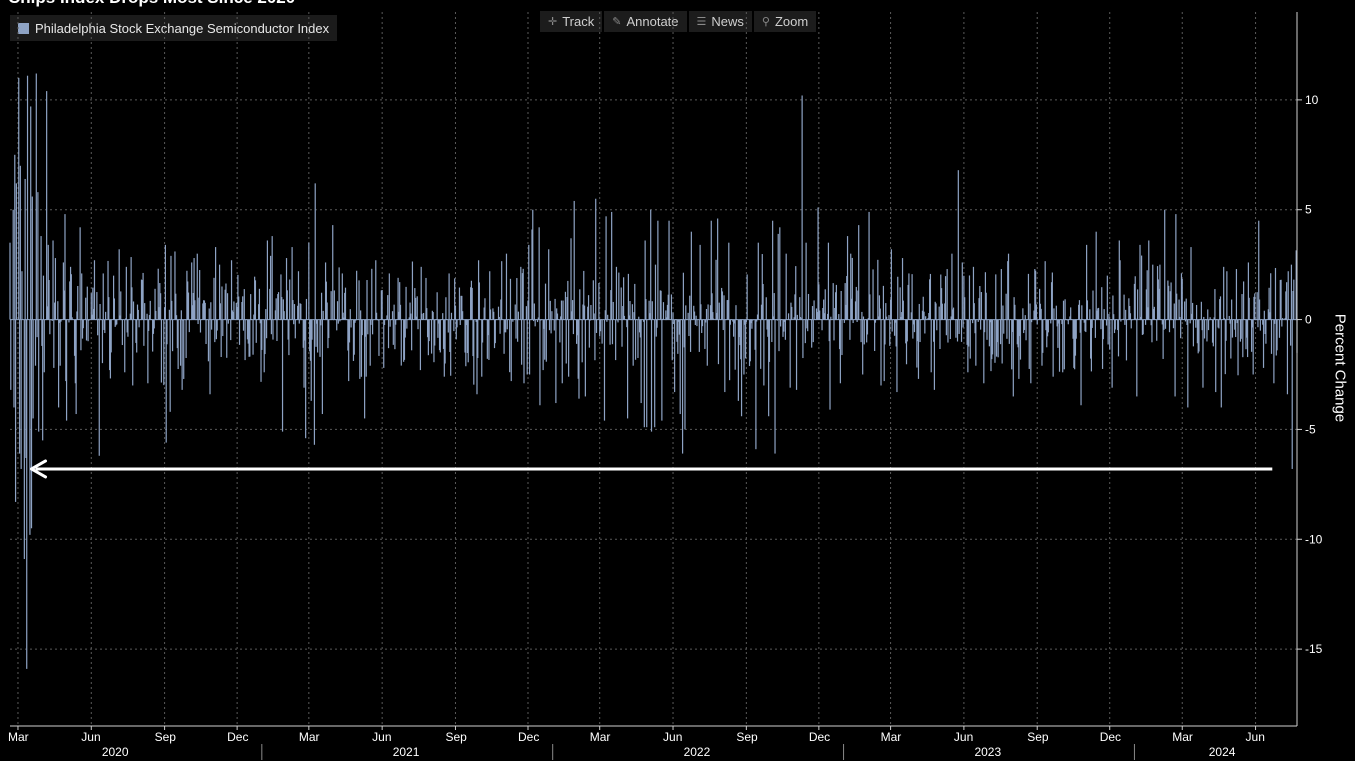  What do you see at coordinates (406, 752) in the screenshot?
I see `year-label: 2021` at bounding box center [406, 752].